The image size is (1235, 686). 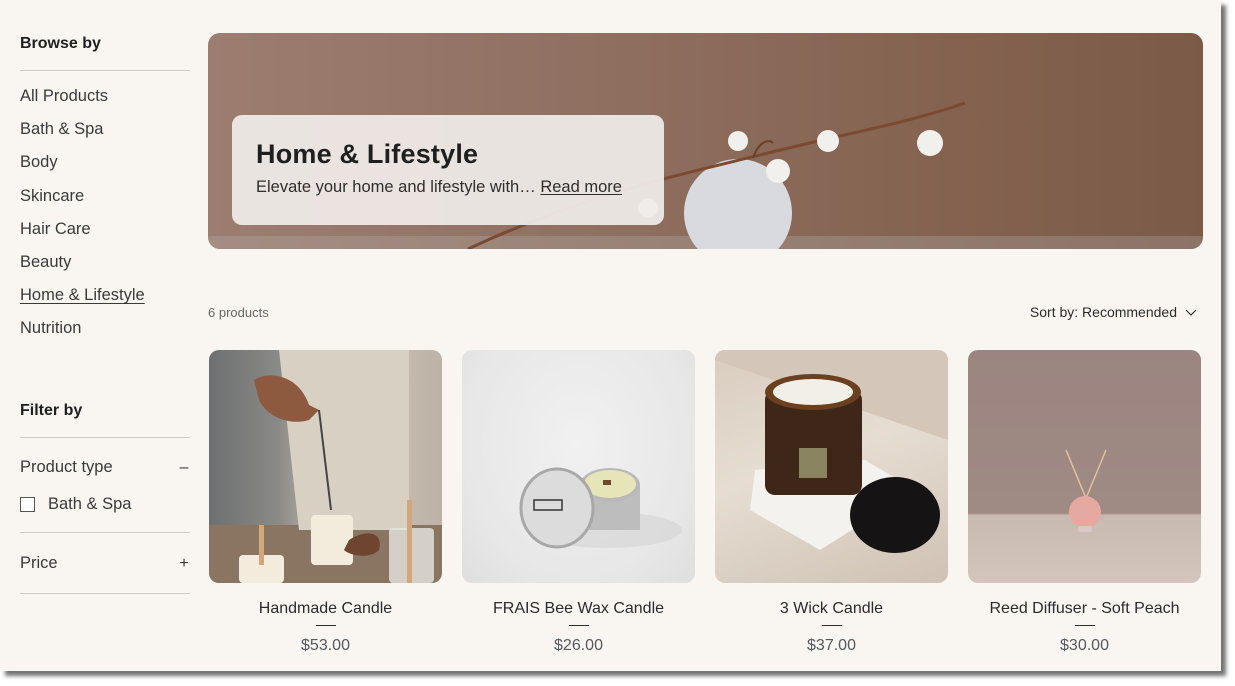 I want to click on category-nutrition: Nutrition, so click(x=82, y=334).